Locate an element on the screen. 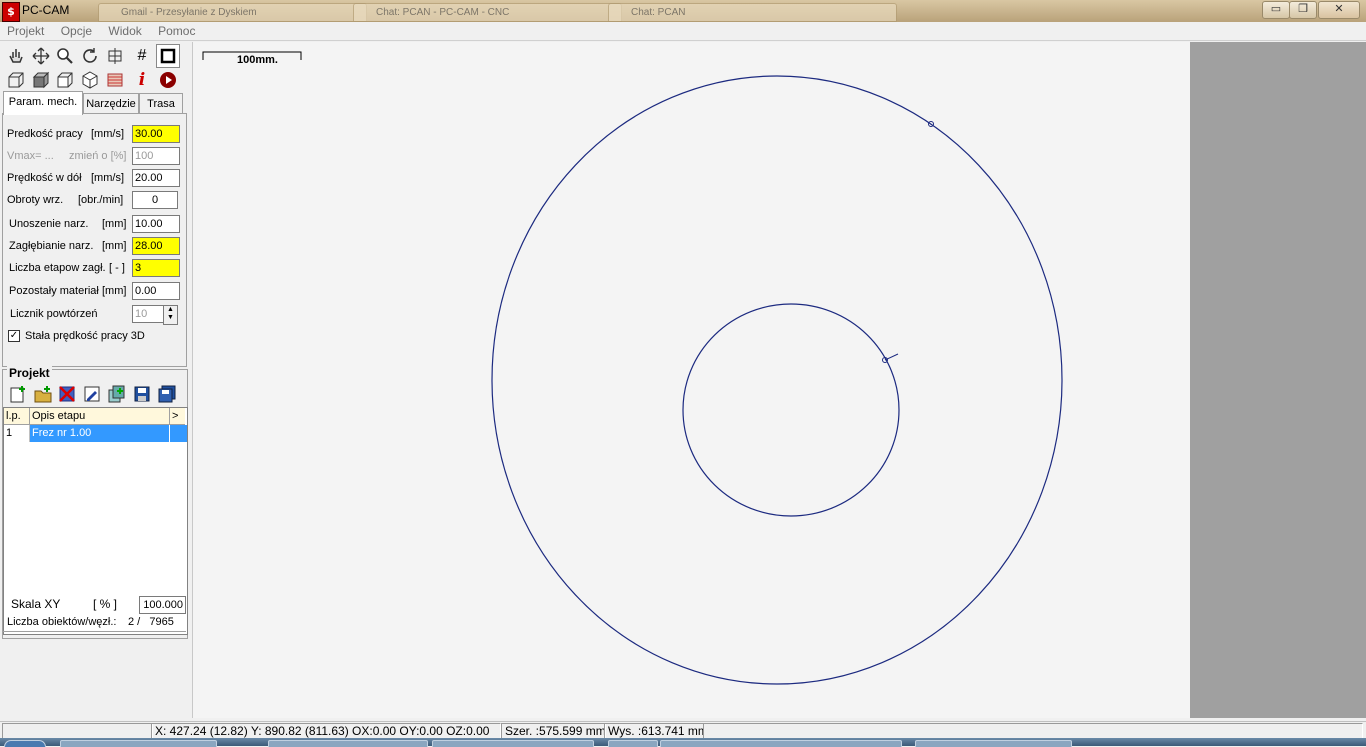  param-label-remaining: Pozostały materiał is located at coordinates (54, 291).